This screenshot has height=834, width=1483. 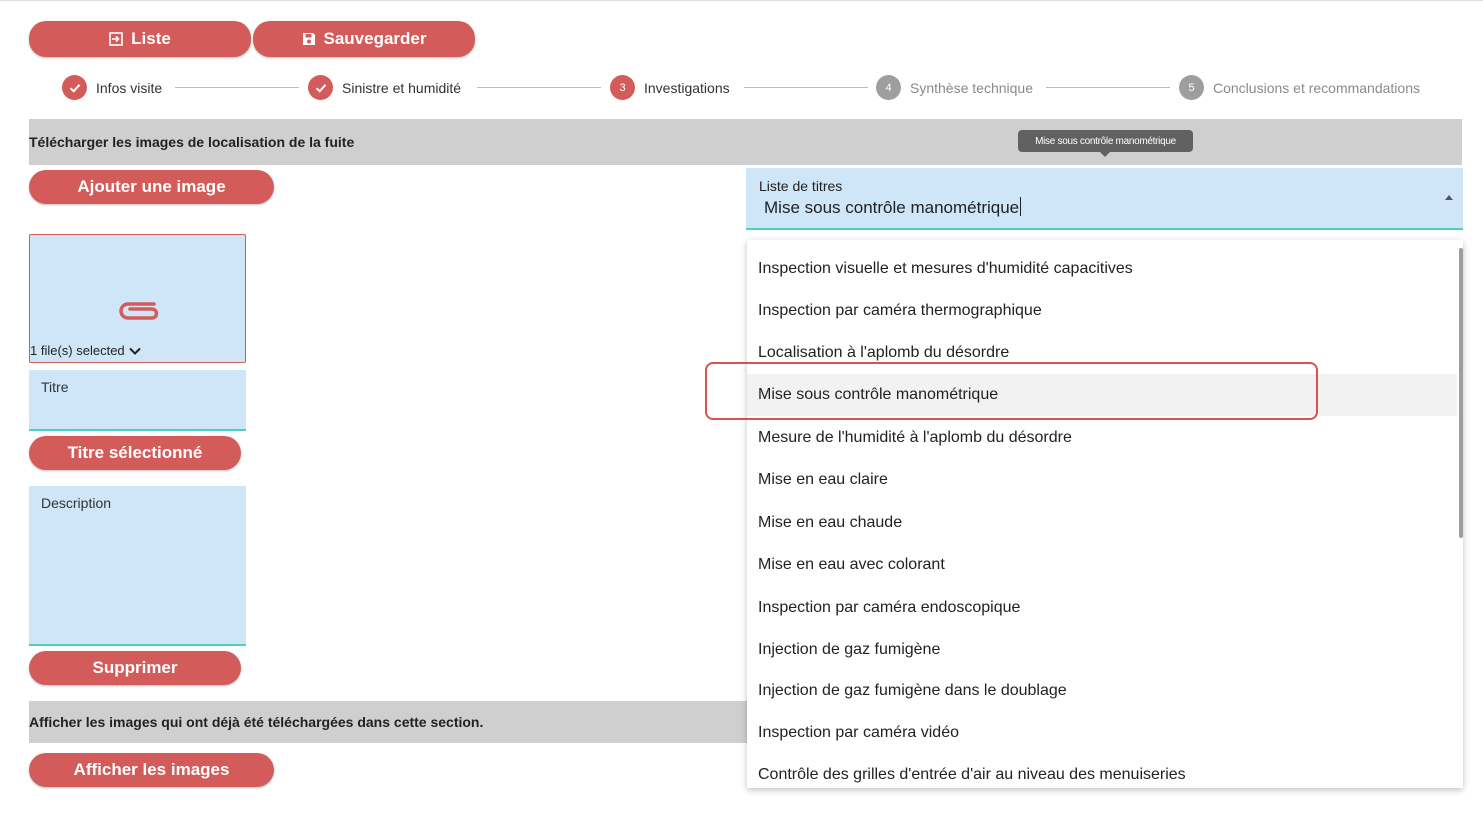 What do you see at coordinates (1102, 480) in the screenshot?
I see `dropdown-option: Mise en eau claire` at bounding box center [1102, 480].